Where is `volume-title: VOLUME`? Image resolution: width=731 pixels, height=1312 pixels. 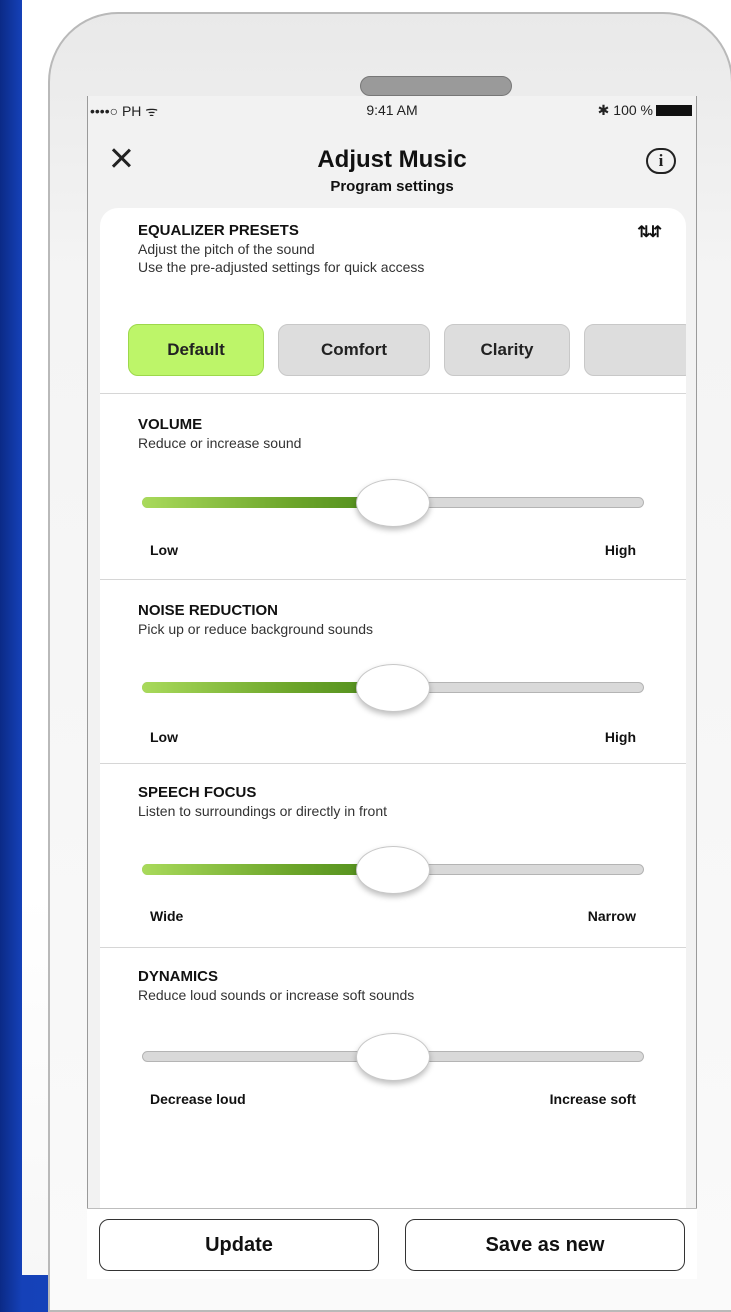
volume-title: VOLUME is located at coordinates (170, 424).